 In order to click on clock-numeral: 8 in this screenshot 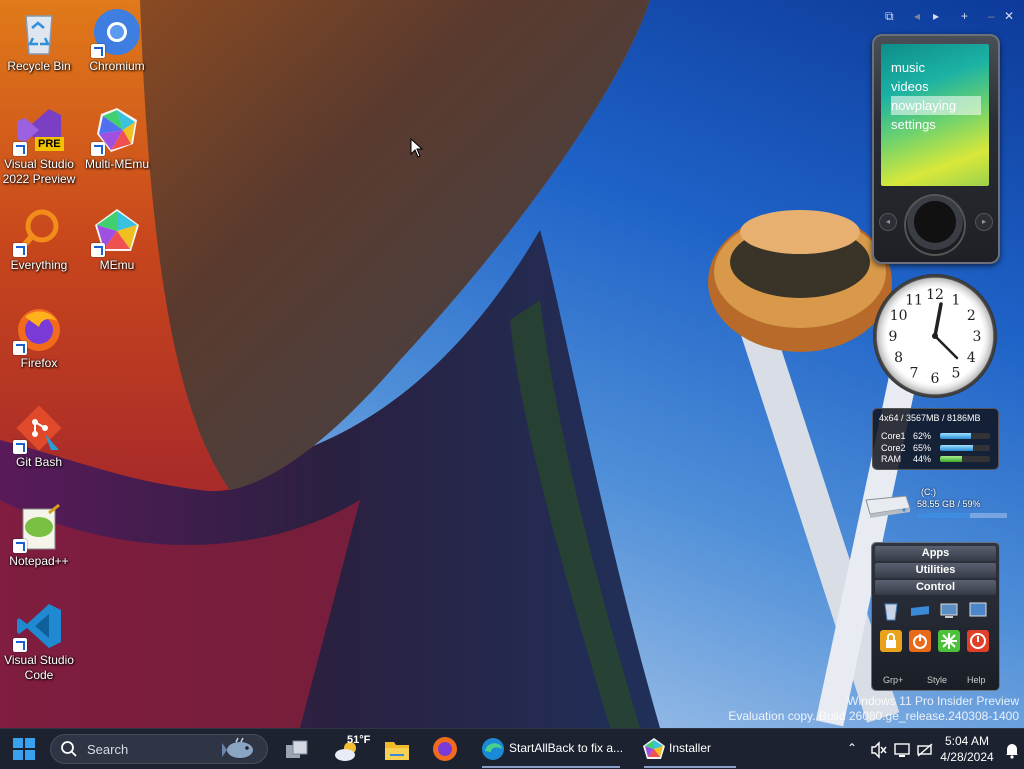, I will do `click(898, 358)`.